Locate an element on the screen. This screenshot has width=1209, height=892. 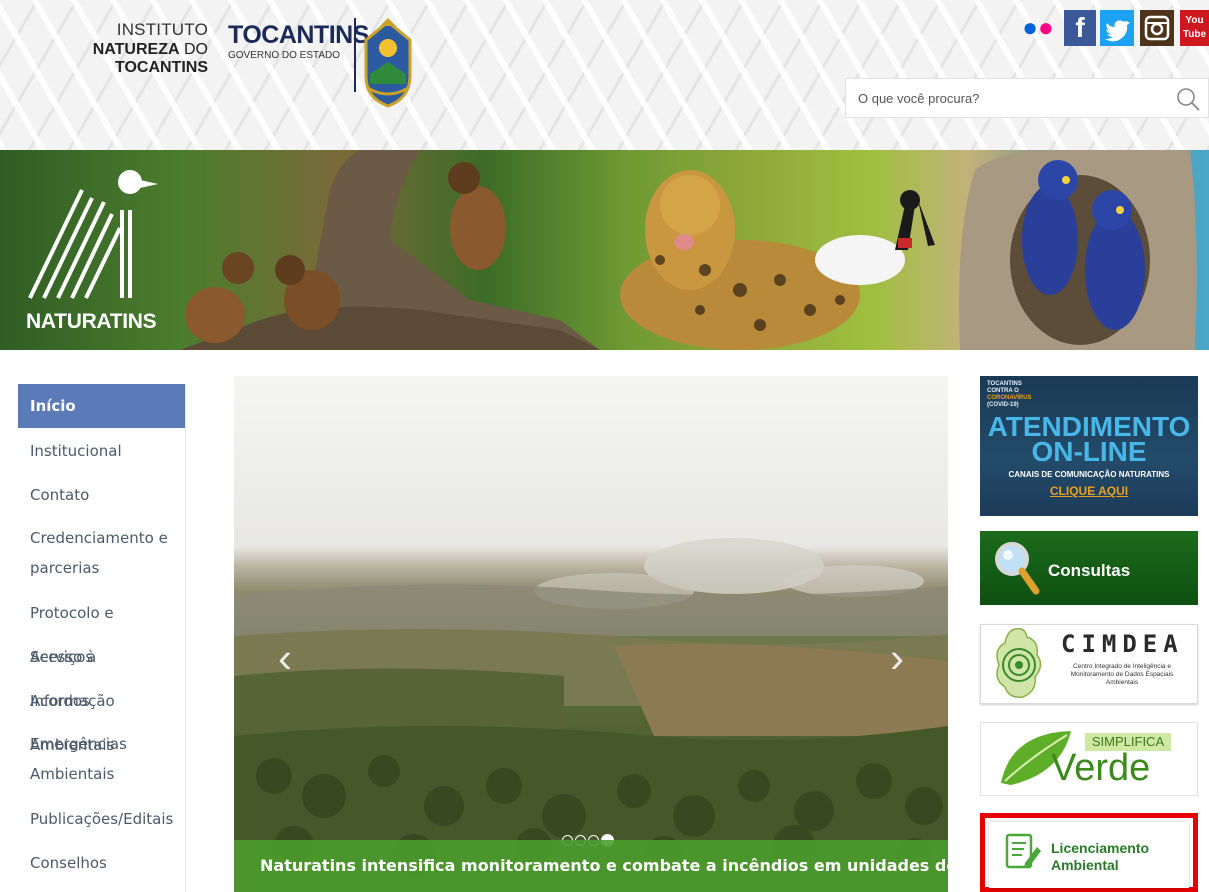
logo-divider is located at coordinates (355, 55).